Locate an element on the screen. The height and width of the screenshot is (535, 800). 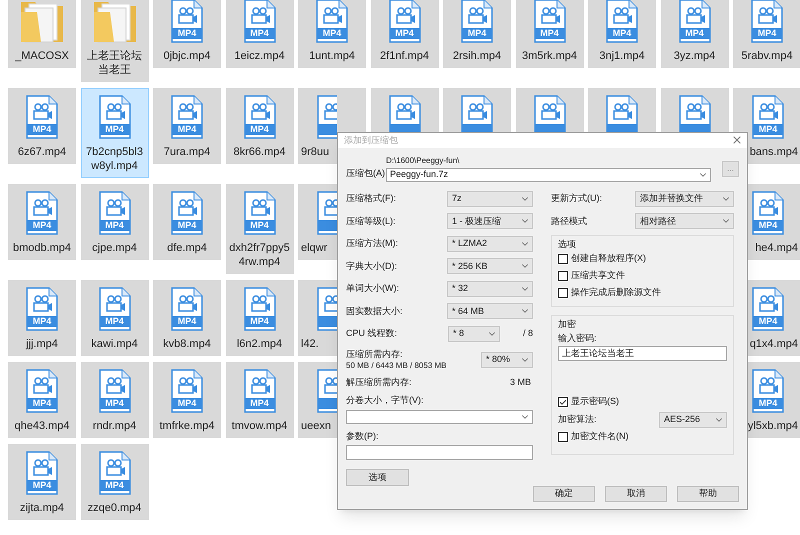
file-tile: MP4 2rsih.mp4 is located at coordinates (477, 34).